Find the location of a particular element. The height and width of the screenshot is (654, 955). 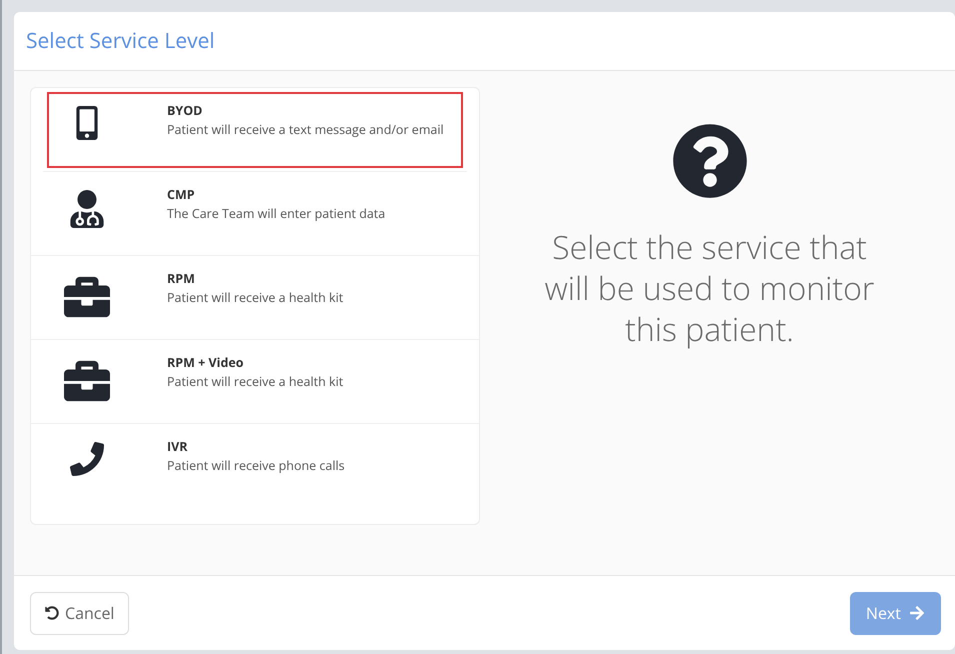

dialog-title: Select Service Level is located at coordinates (120, 41).